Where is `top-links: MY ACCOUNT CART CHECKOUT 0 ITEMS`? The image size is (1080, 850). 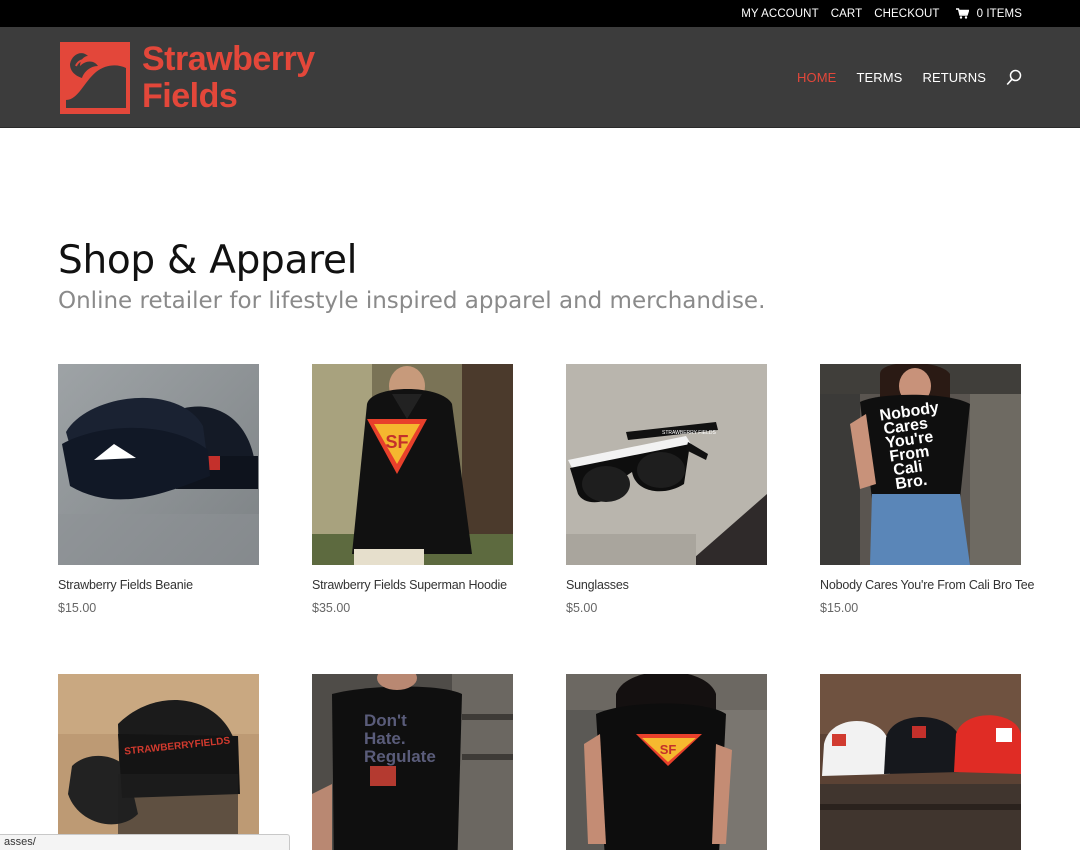
top-links: MY ACCOUNT CART CHECKOUT 0 ITEMS is located at coordinates (881, 13).